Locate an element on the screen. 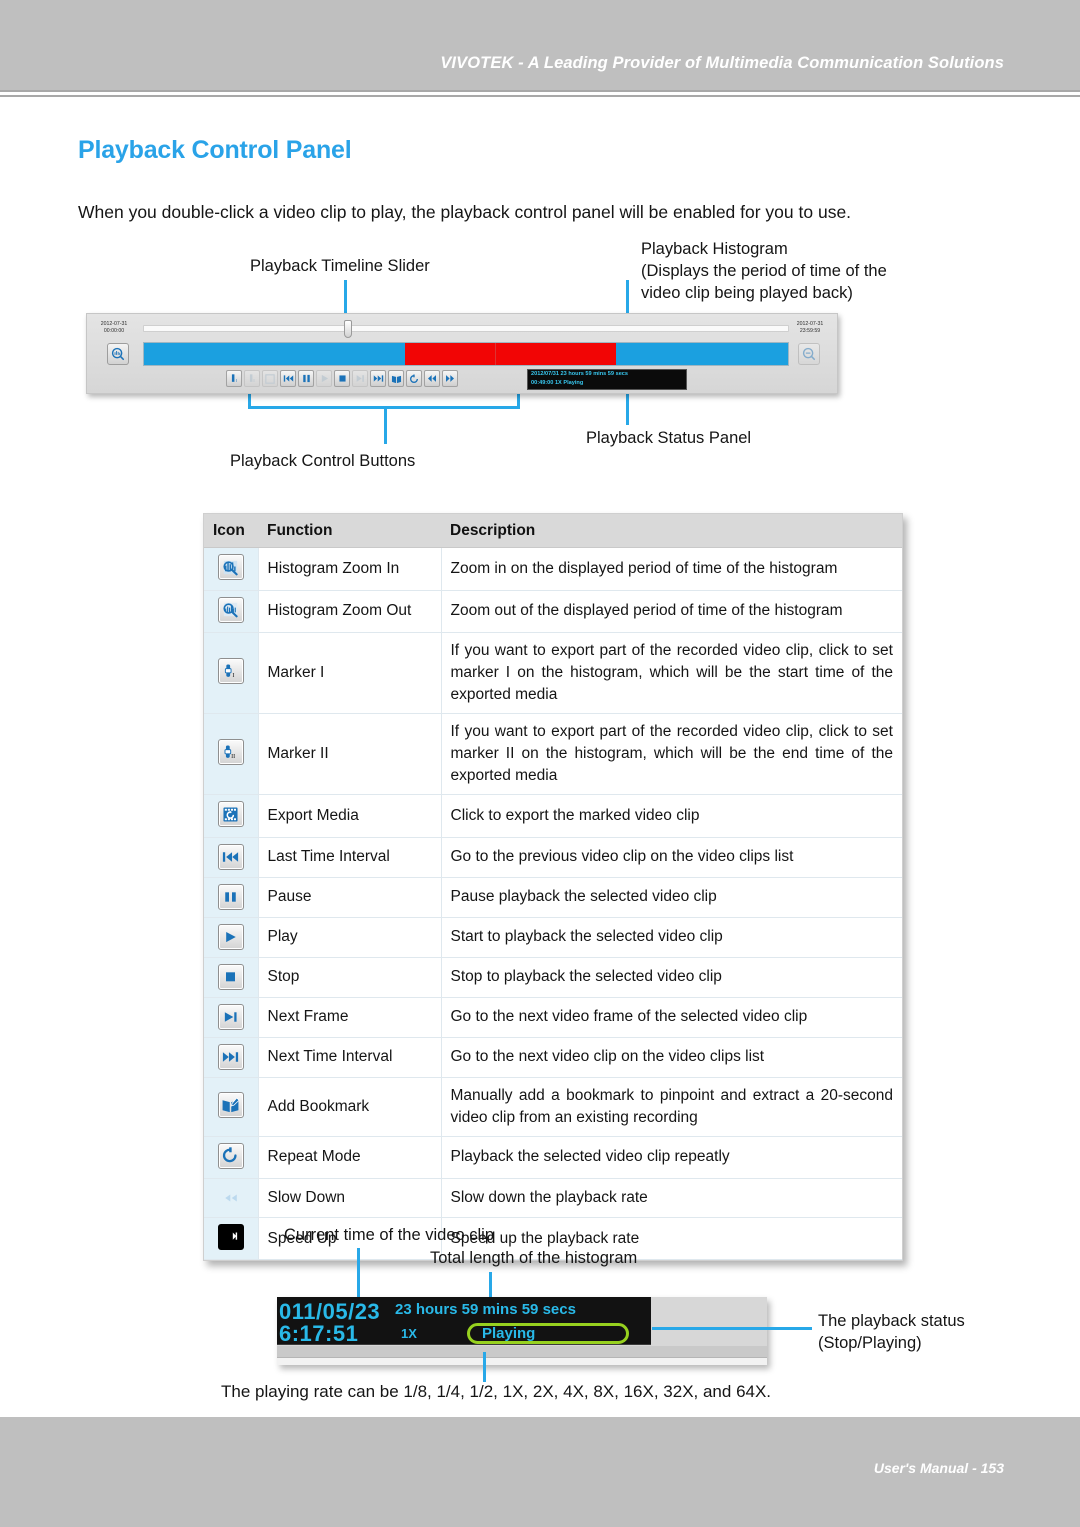 This screenshot has height=1527, width=1080. table-cell-description: Pause playback the selected video clip is located at coordinates (671, 897).